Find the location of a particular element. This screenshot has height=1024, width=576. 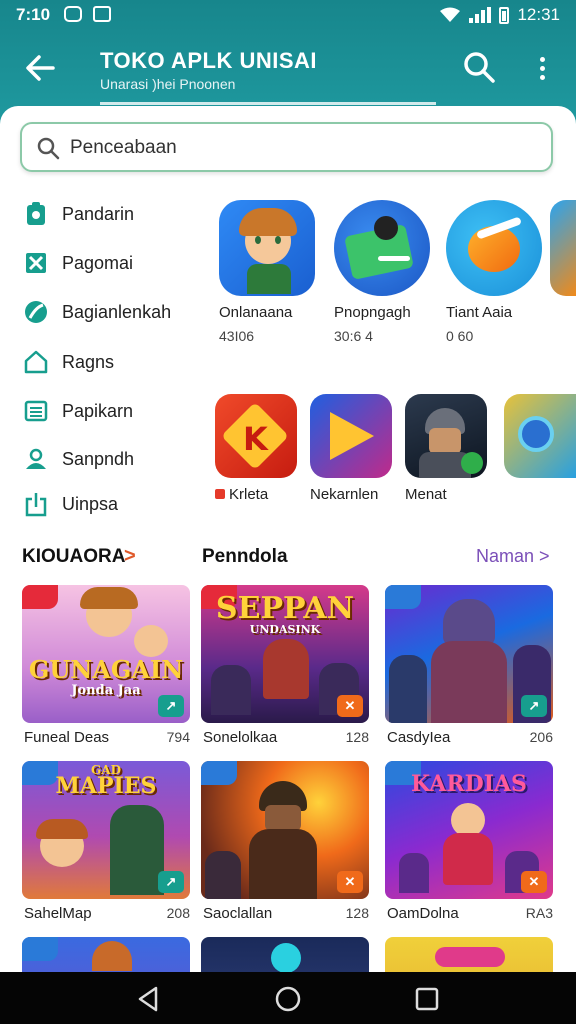

sidebar-item-label: Papikarn is located at coordinates (98, 410).